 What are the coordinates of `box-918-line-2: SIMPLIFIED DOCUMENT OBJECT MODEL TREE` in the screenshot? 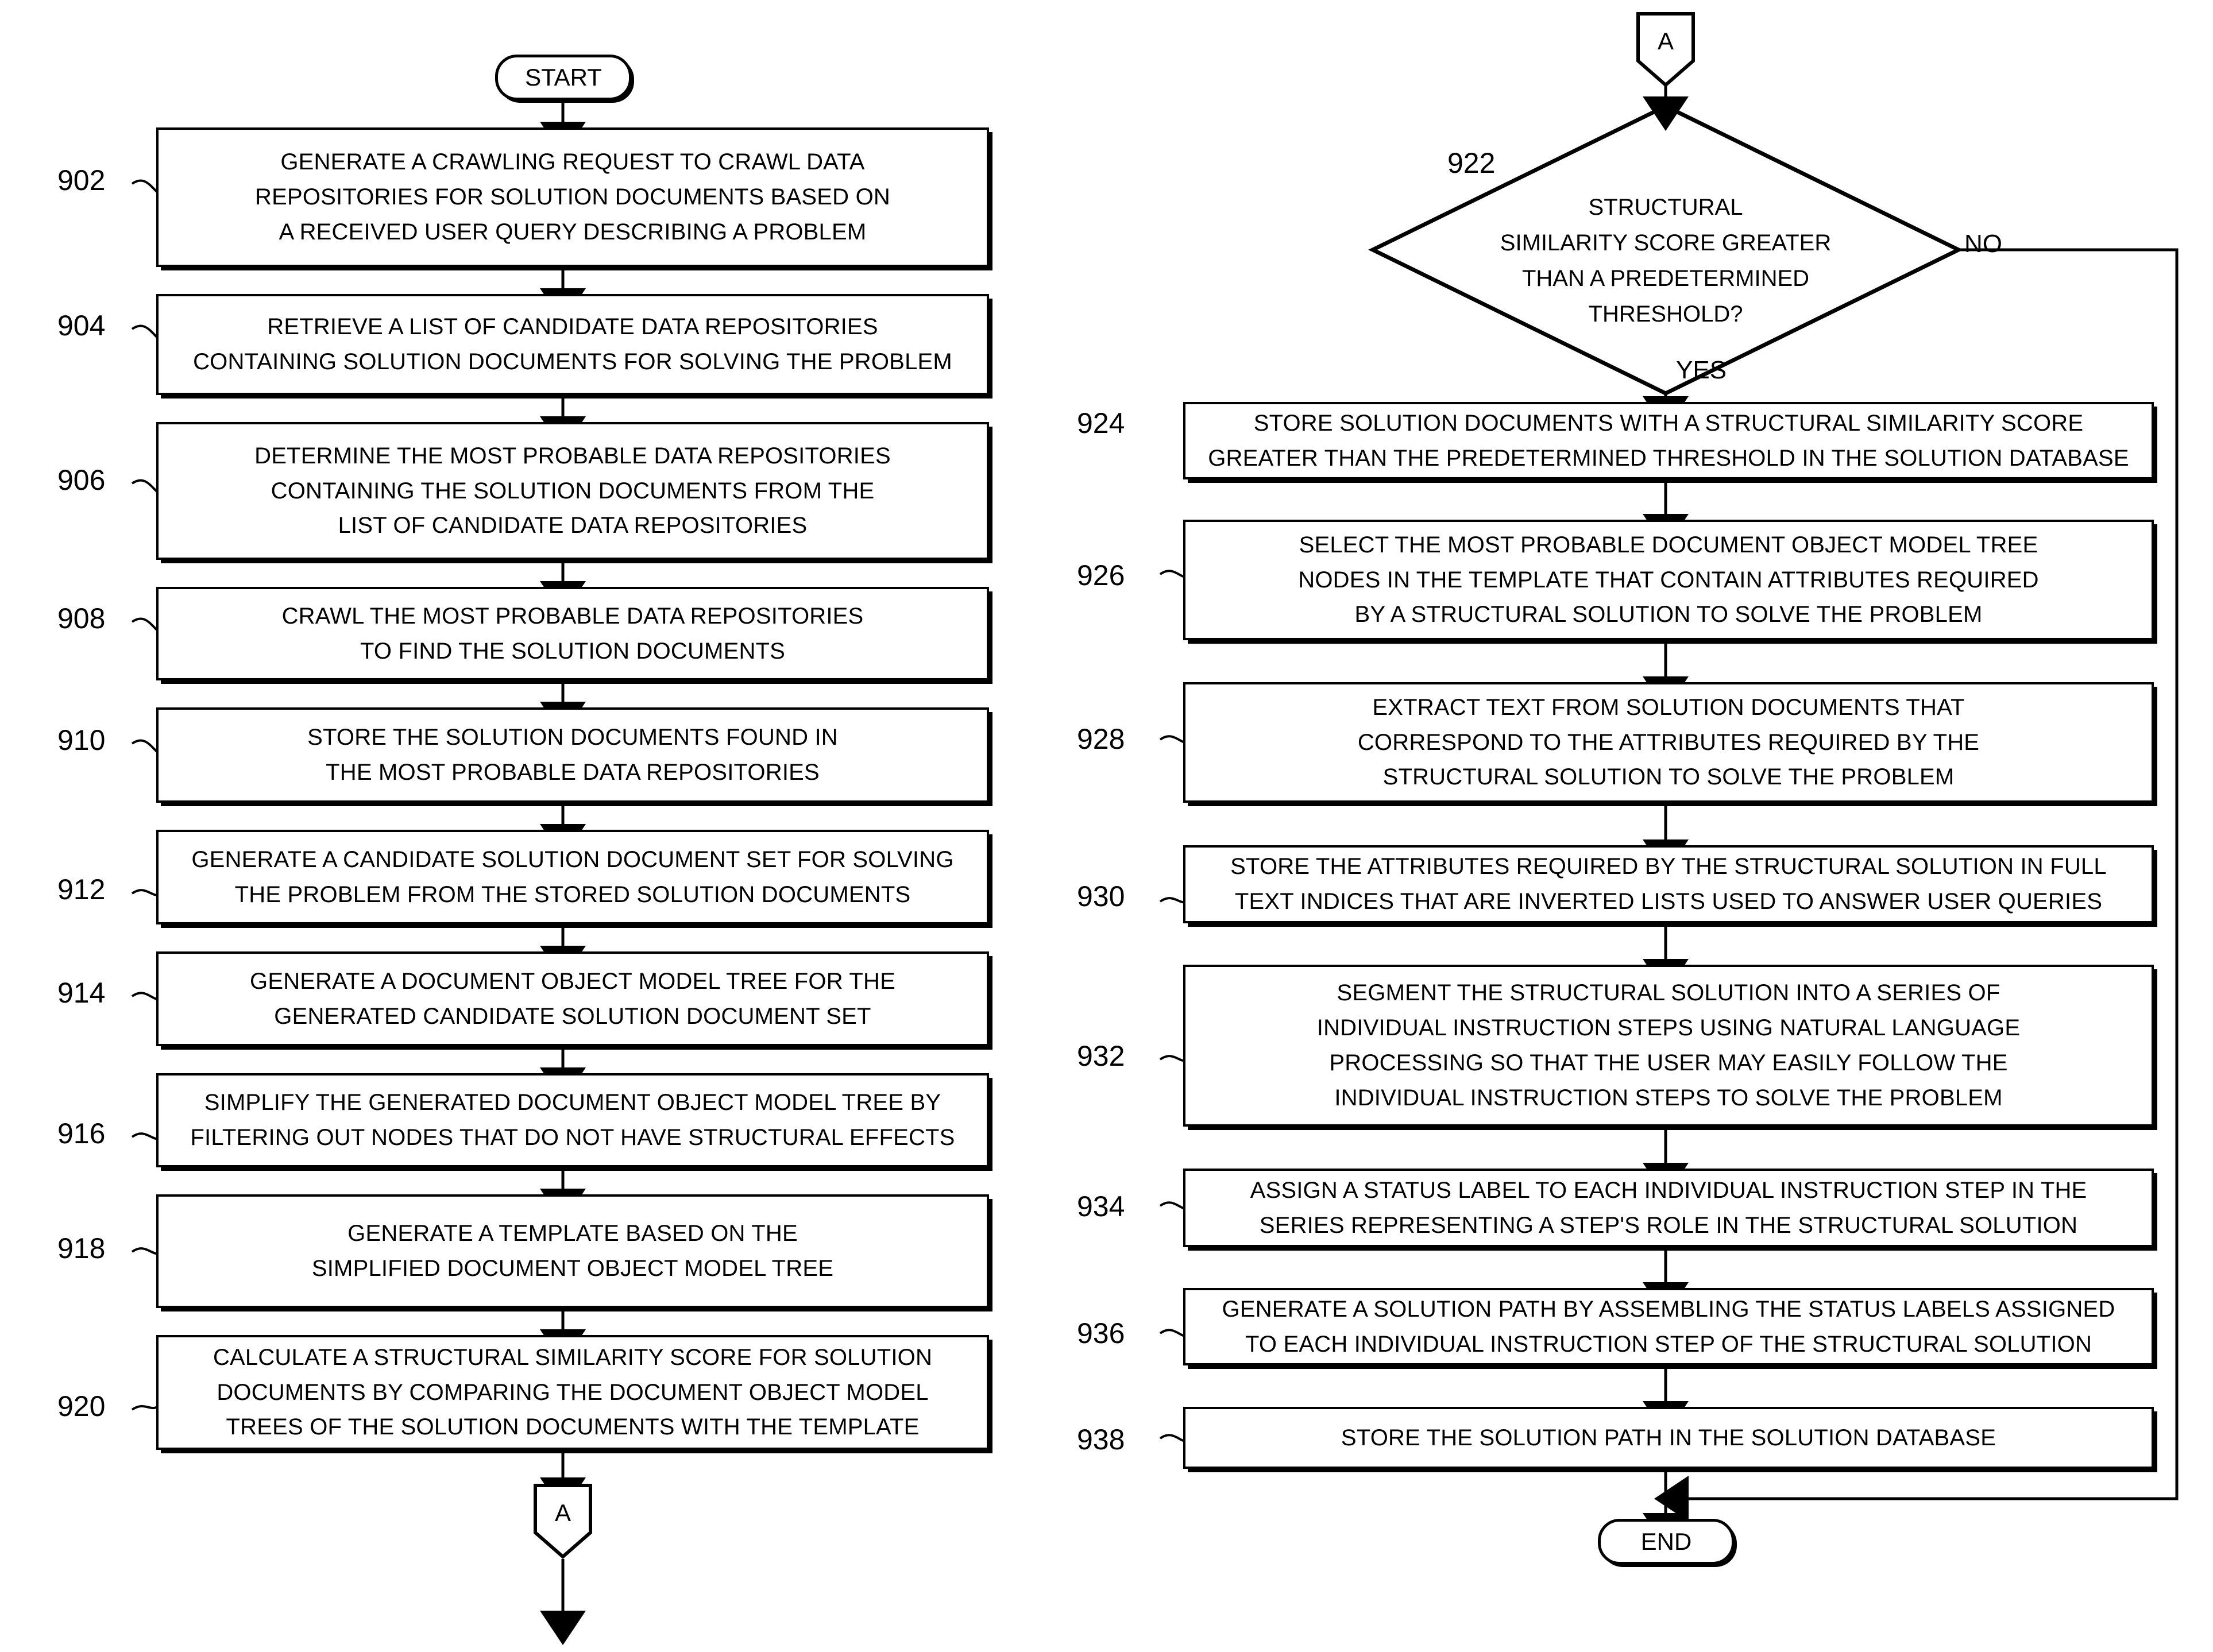 It's located at (572, 1268).